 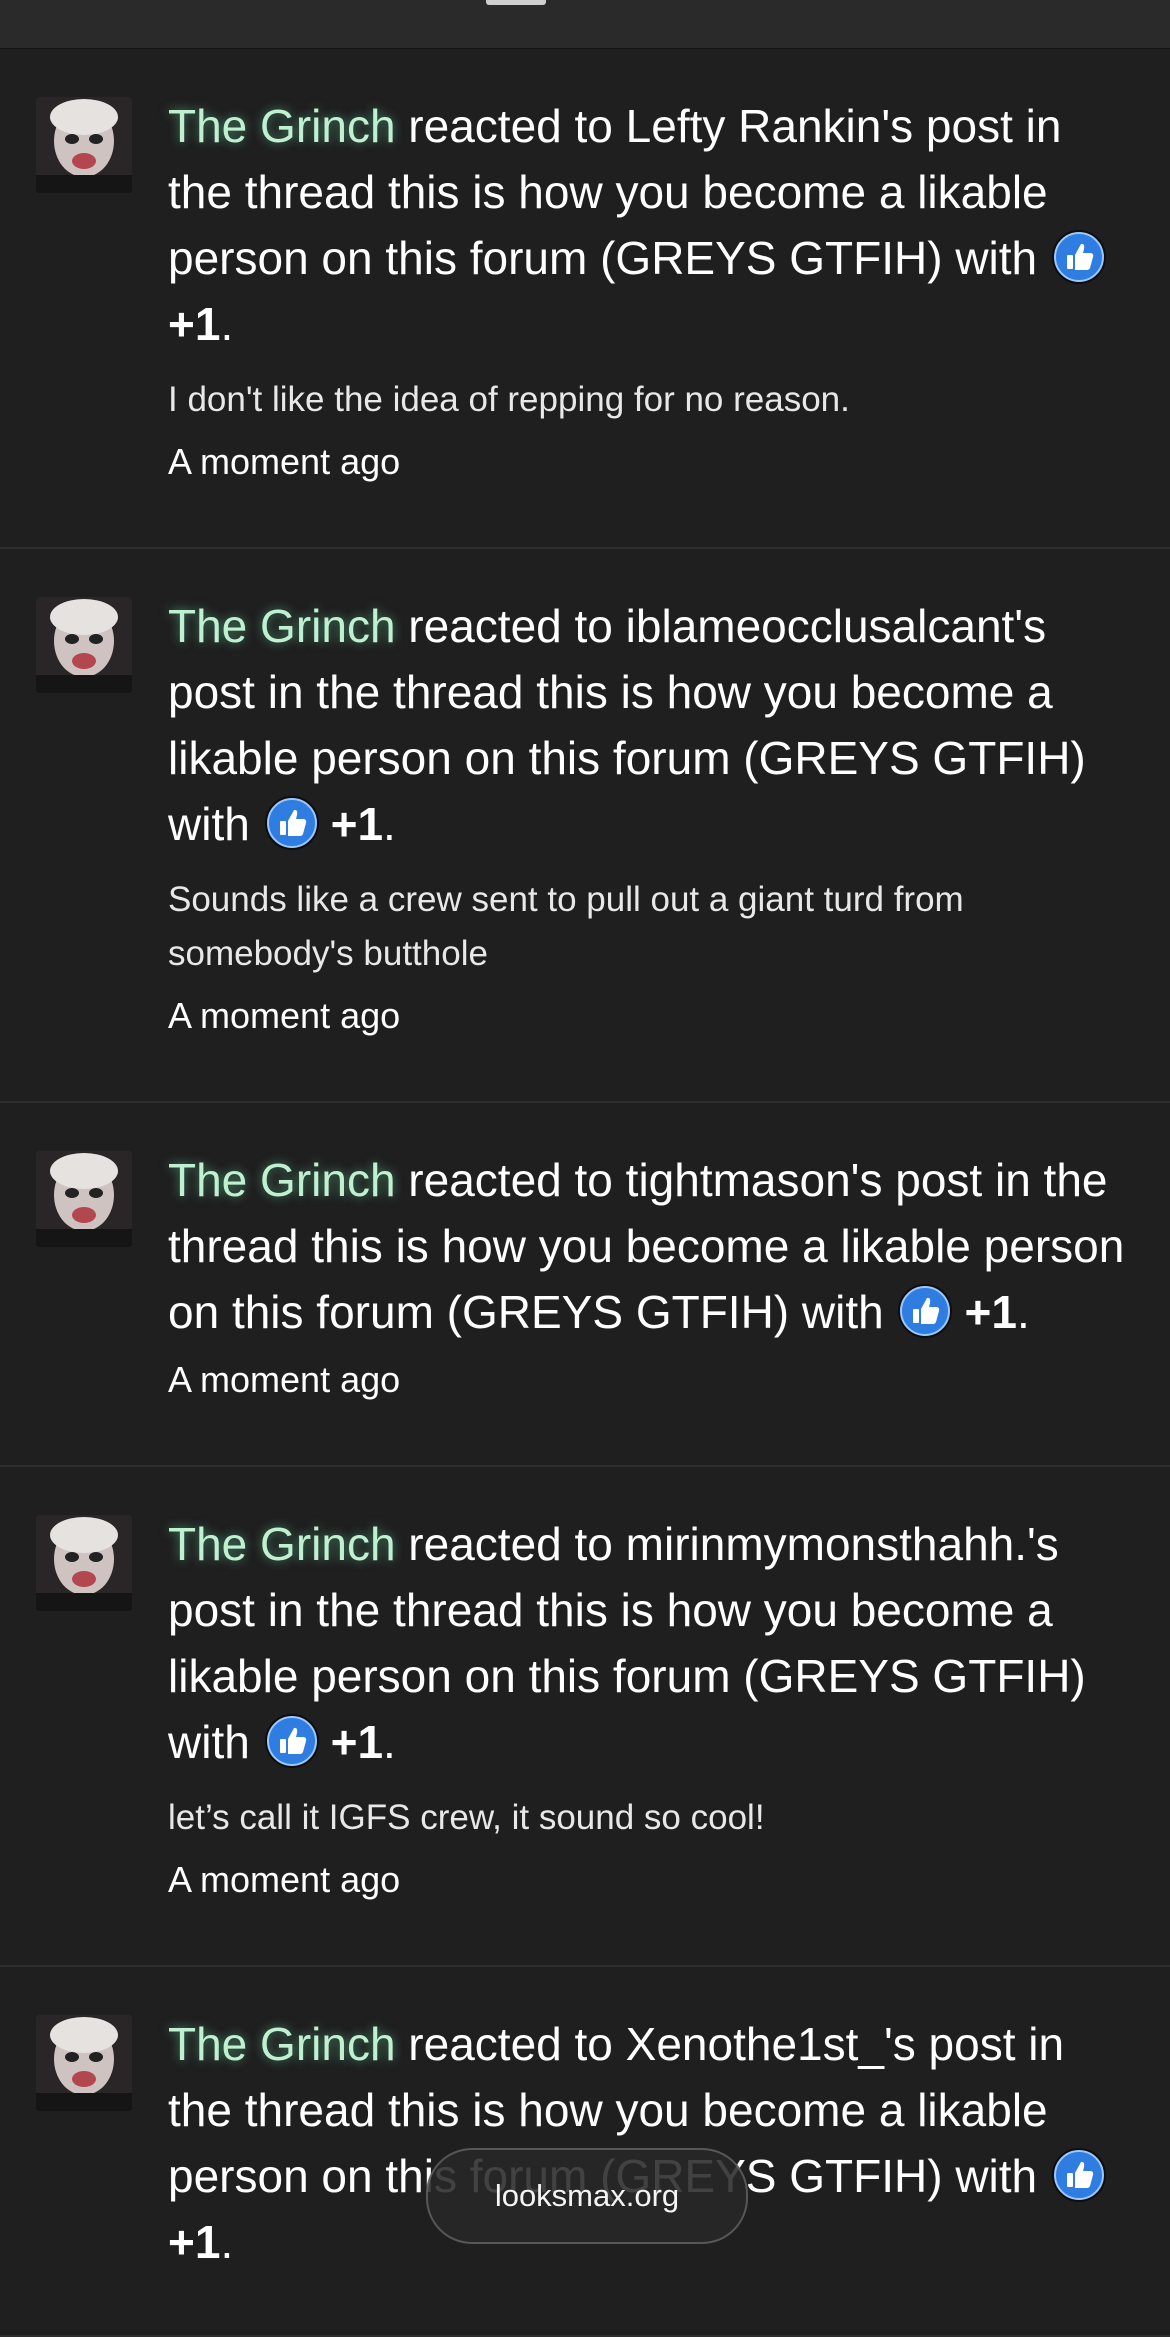 What do you see at coordinates (587, 2196) in the screenshot?
I see `site-watermark: looksmax.org` at bounding box center [587, 2196].